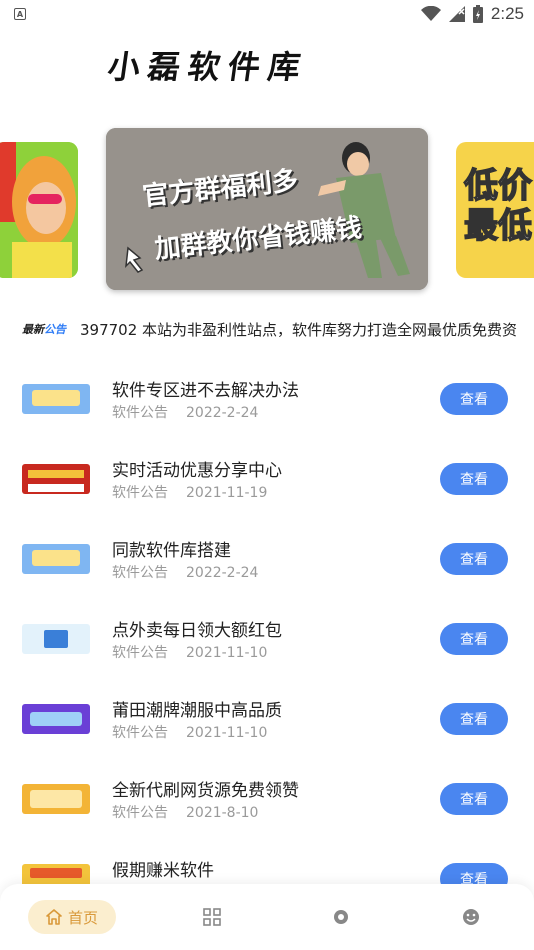  I want to click on grid-icon, so click(212, 917).